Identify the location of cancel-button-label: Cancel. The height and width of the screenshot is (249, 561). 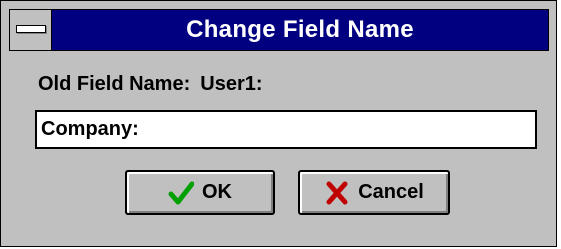
(391, 192).